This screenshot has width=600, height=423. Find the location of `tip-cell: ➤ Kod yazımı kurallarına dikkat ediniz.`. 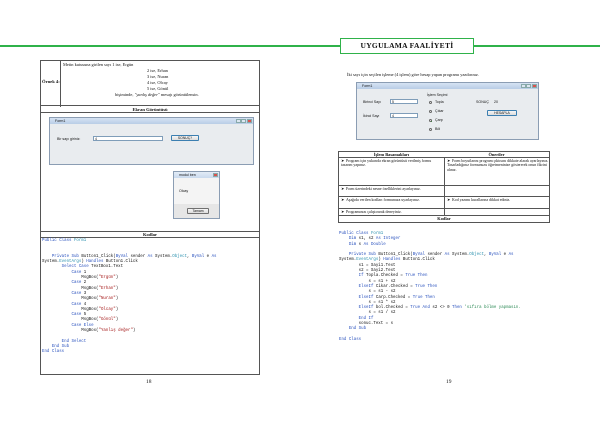

tip-cell: ➤ Kod yazımı kurallarına dikkat ediniz. is located at coordinates (479, 200).